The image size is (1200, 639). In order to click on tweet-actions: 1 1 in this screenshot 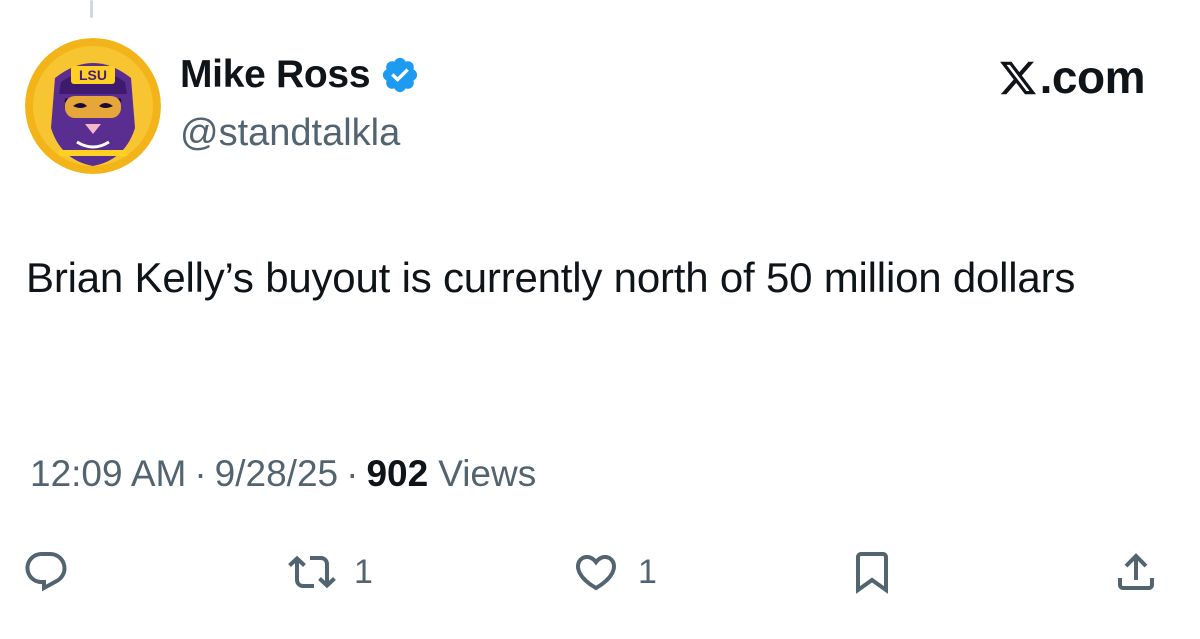, I will do `click(600, 572)`.